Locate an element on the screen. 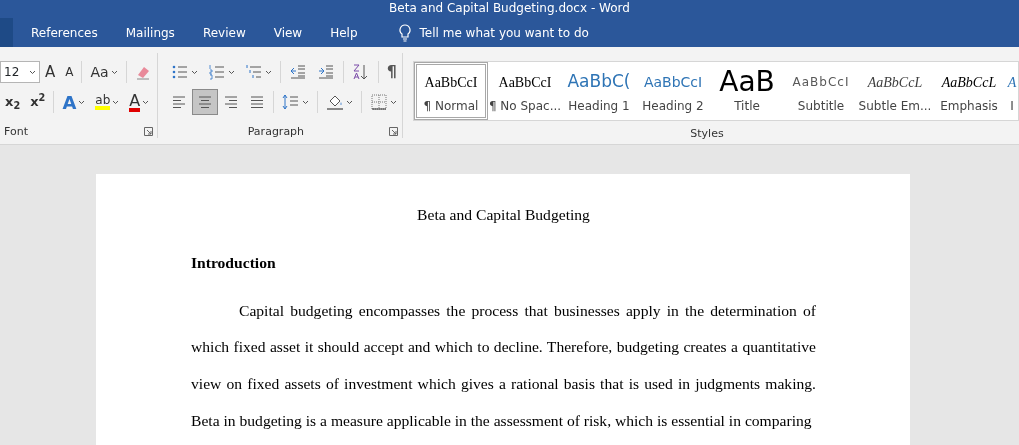  paint-bucket-icon is located at coordinates (334, 102).